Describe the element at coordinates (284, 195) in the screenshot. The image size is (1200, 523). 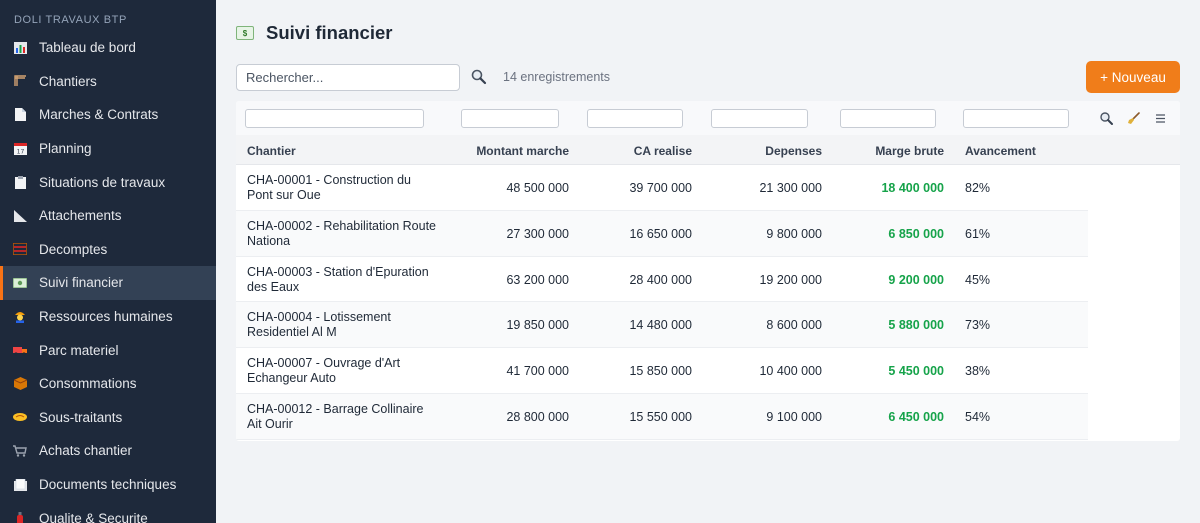
I see `chantier-line-2: Pont sur Oue` at that location.